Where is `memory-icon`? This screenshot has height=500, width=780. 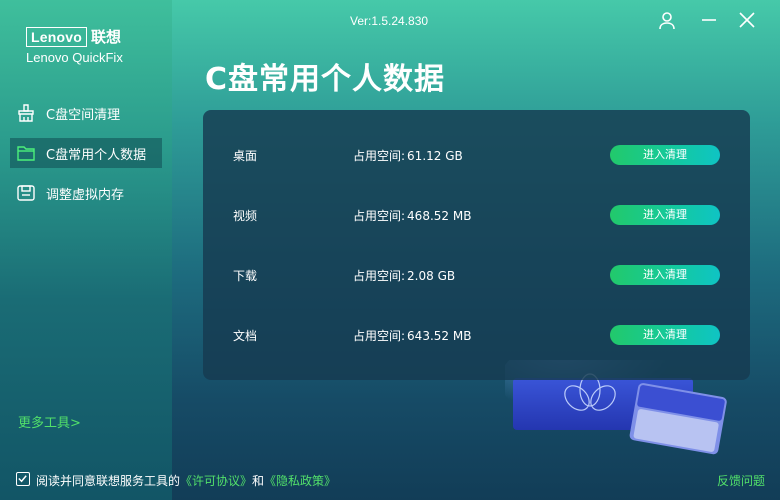
memory-icon is located at coordinates (26, 193).